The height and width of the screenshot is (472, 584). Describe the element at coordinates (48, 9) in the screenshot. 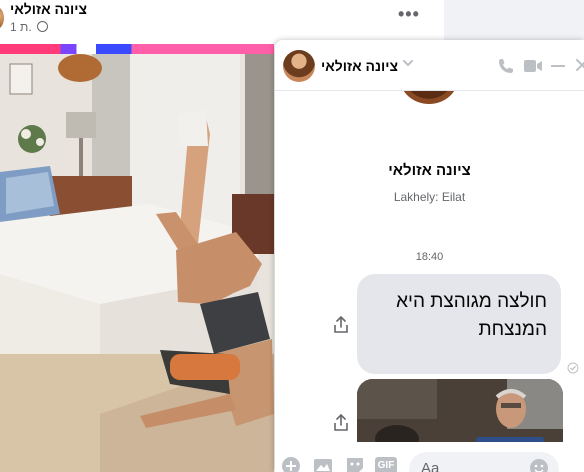

I see `post-author-name: ציונה אזולאי` at that location.